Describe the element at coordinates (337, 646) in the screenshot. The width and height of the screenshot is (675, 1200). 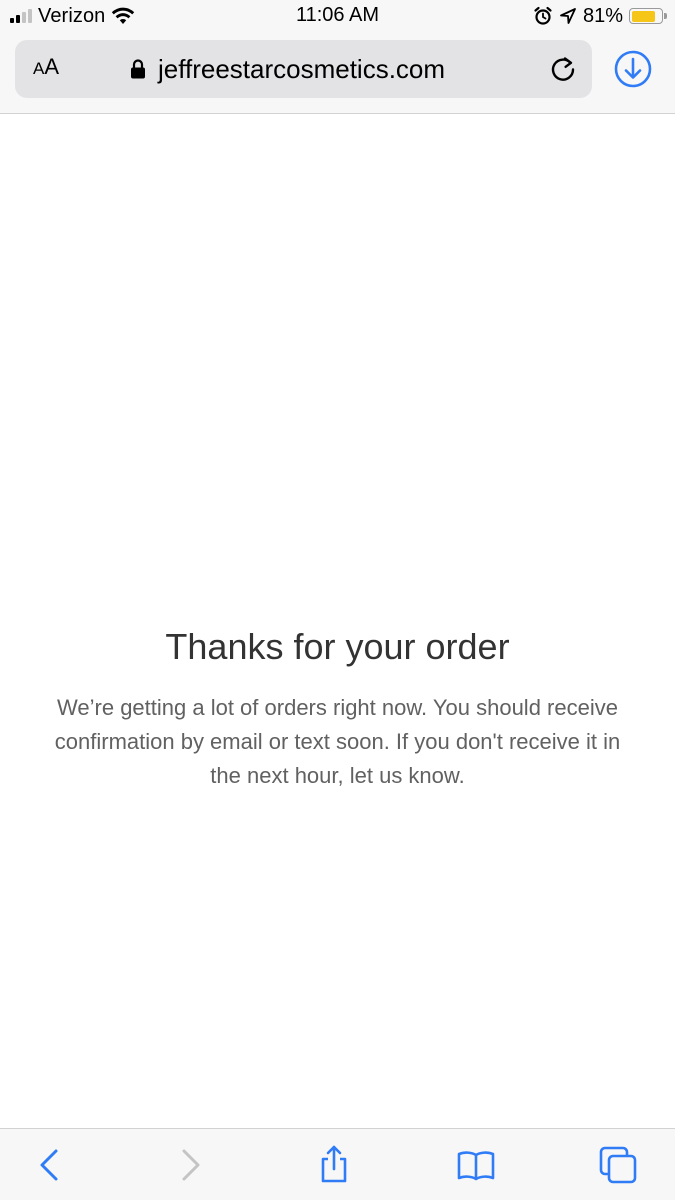
I see `page-title: Thanks for your order` at that location.